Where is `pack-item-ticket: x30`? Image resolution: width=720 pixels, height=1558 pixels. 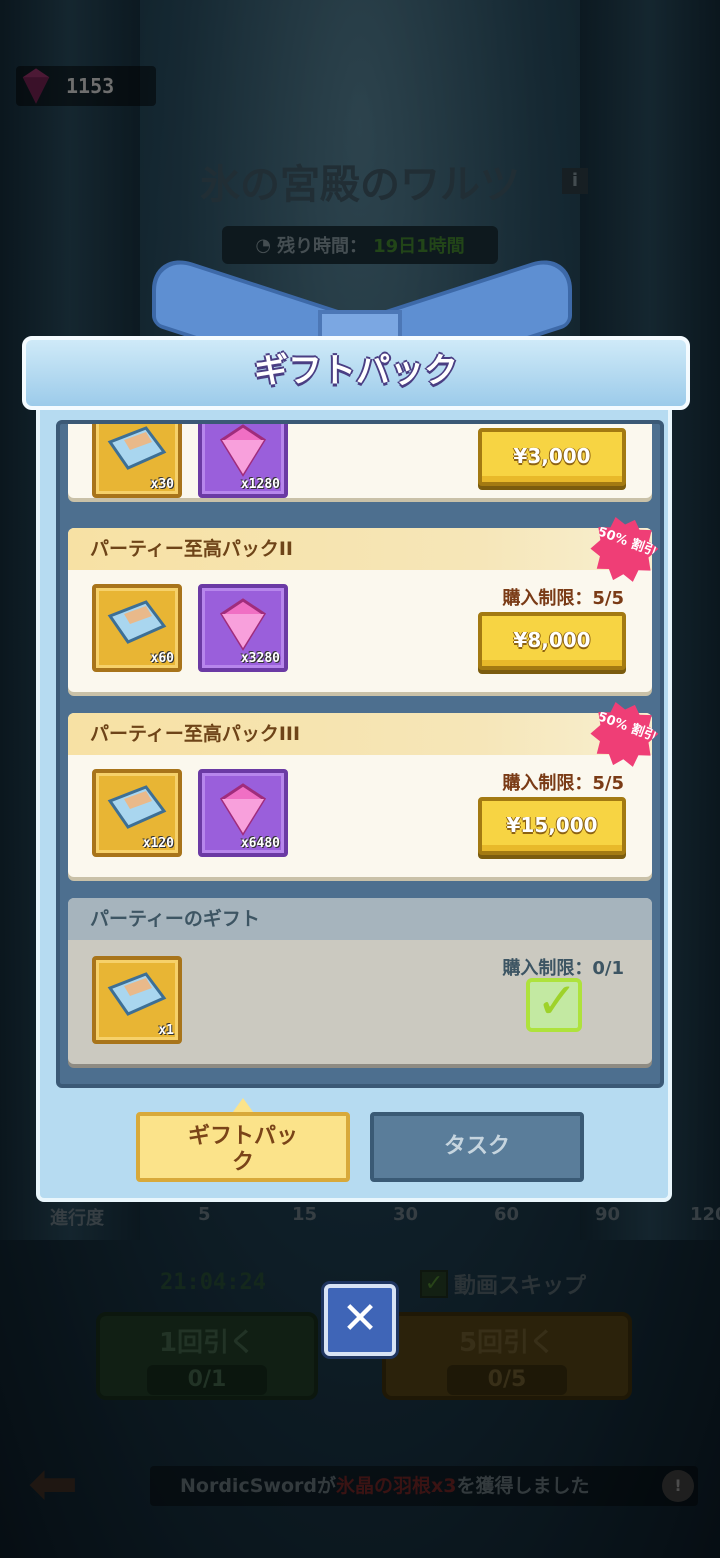
pack-item-ticket: x30 is located at coordinates (137, 461).